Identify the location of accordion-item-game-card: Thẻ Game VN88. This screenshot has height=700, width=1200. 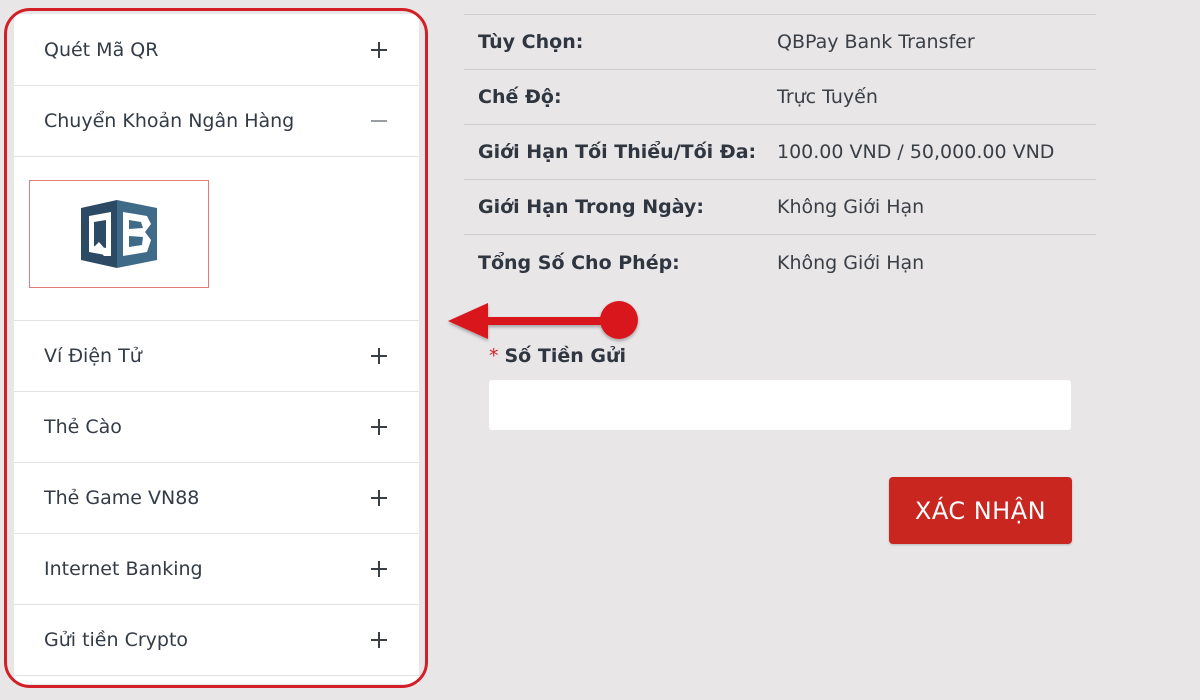
(216, 498).